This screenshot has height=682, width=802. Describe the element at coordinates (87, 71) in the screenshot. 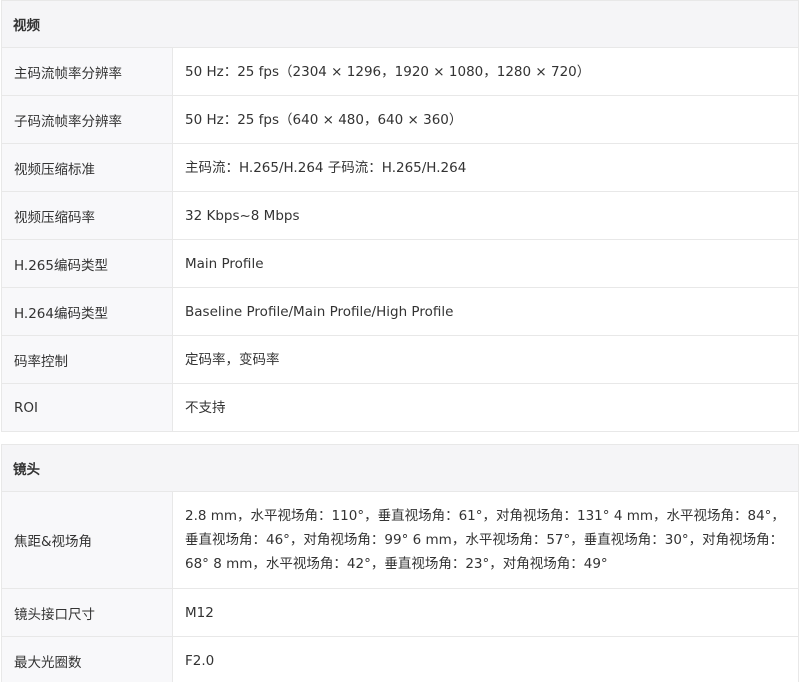

I see `row-label: 主码流帧率分辨率` at that location.